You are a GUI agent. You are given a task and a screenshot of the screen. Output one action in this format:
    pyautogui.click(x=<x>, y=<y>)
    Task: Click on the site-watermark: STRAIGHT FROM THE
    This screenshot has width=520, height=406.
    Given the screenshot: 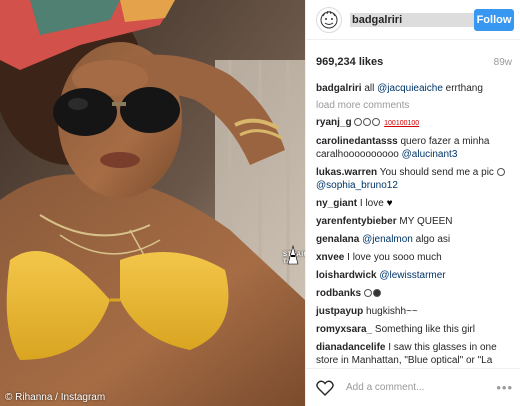 What is the action you would take?
    pyautogui.click(x=294, y=259)
    